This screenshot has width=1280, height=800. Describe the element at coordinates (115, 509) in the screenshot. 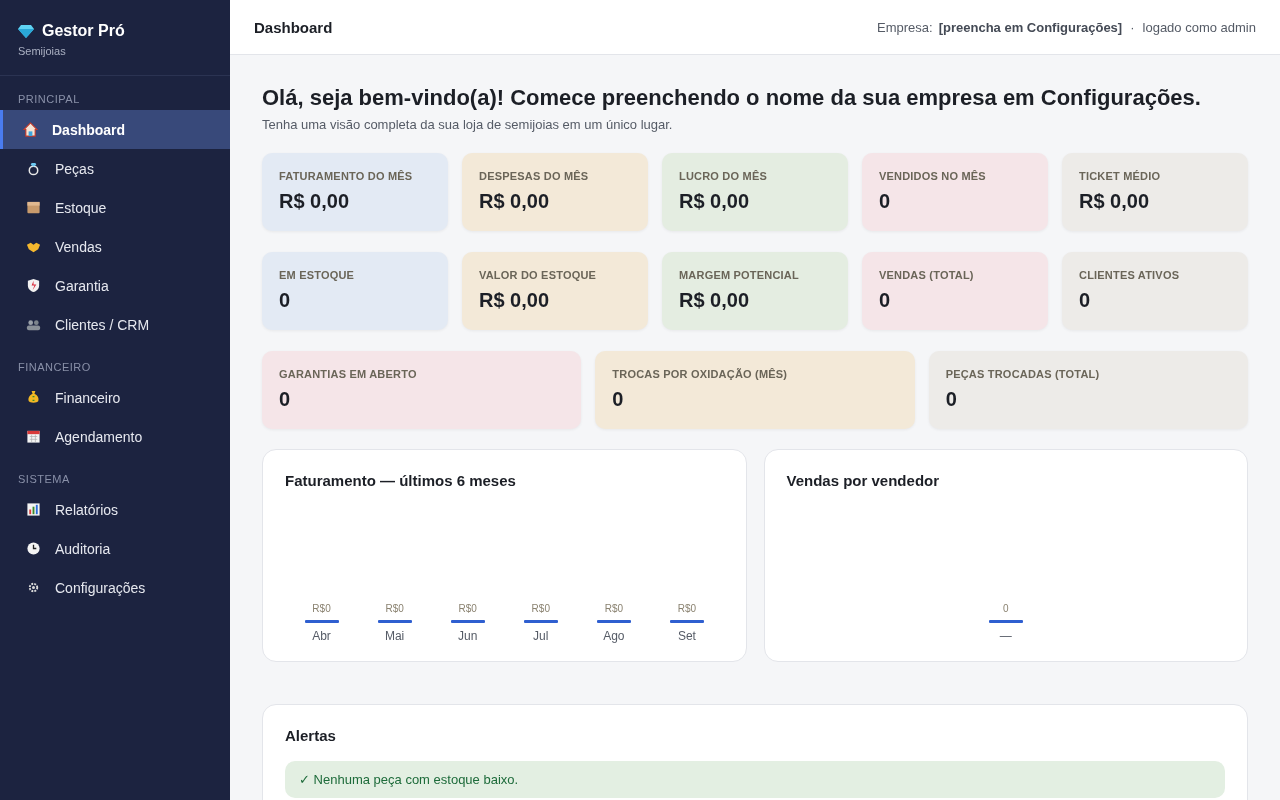

I see `nav-item: Relatórios` at that location.